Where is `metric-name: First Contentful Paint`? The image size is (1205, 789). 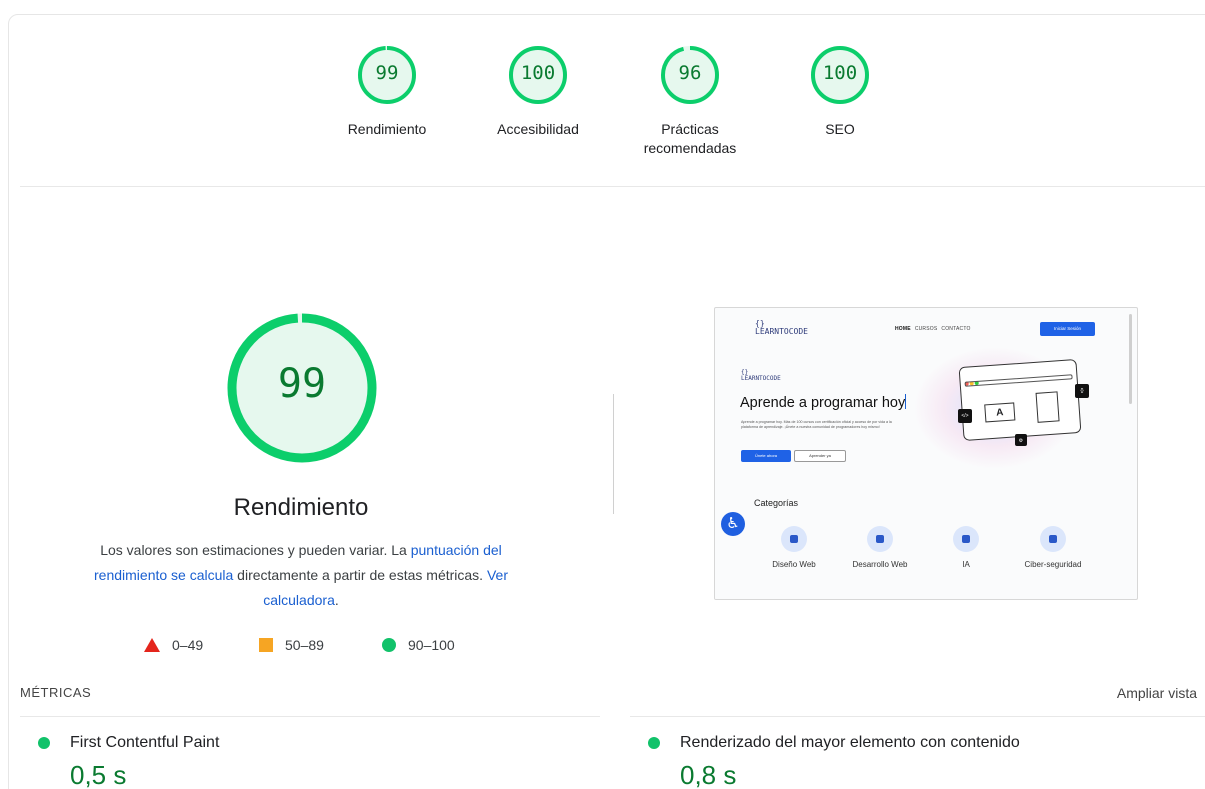
metric-name: First Contentful Paint is located at coordinates (145, 742).